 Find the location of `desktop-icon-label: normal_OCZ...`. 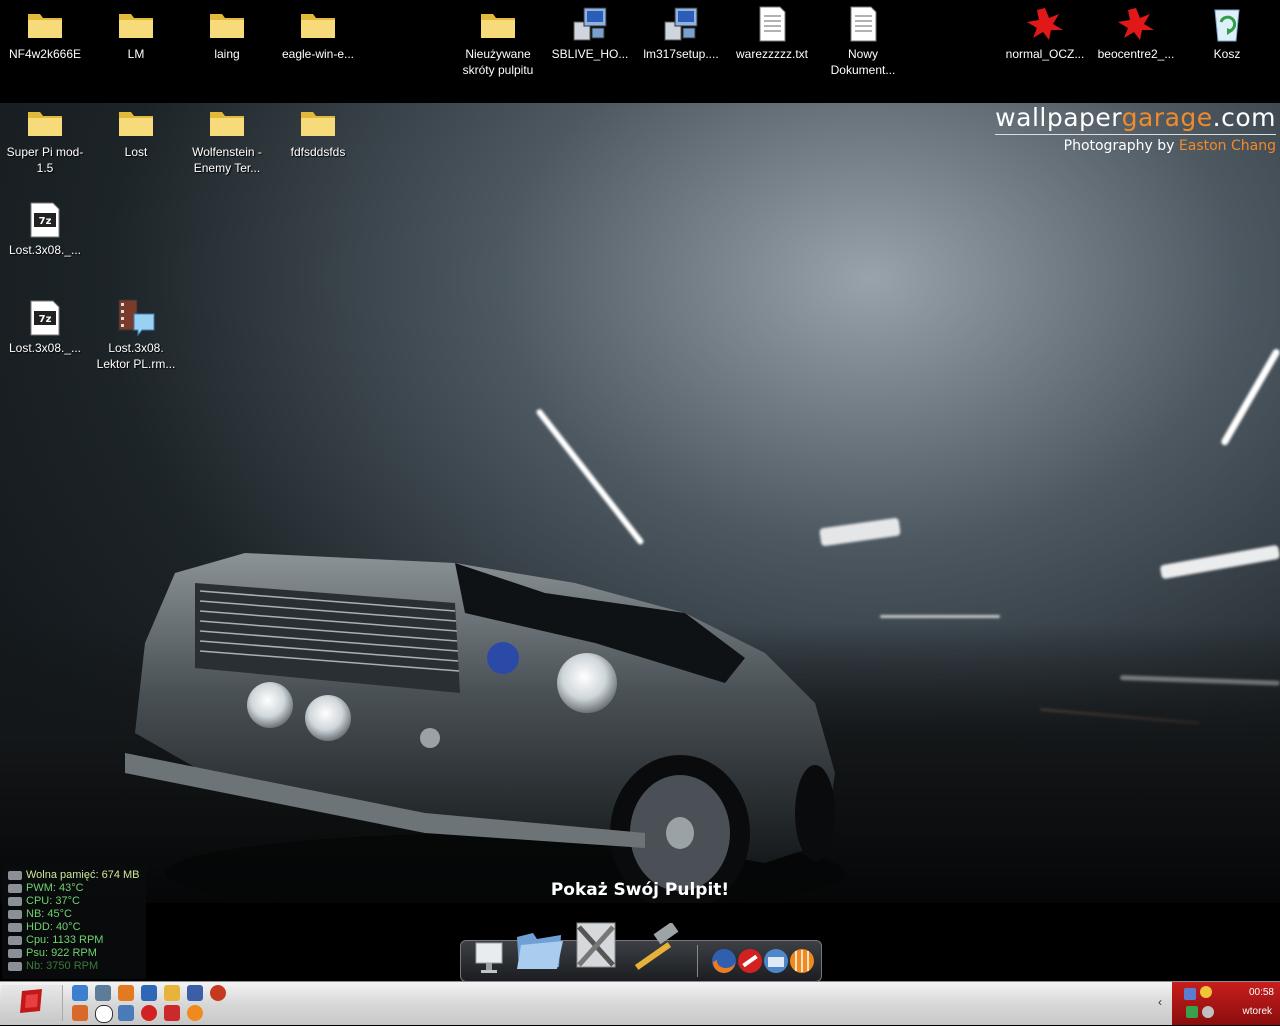

desktop-icon-label: normal_OCZ... is located at coordinates (1045, 54).